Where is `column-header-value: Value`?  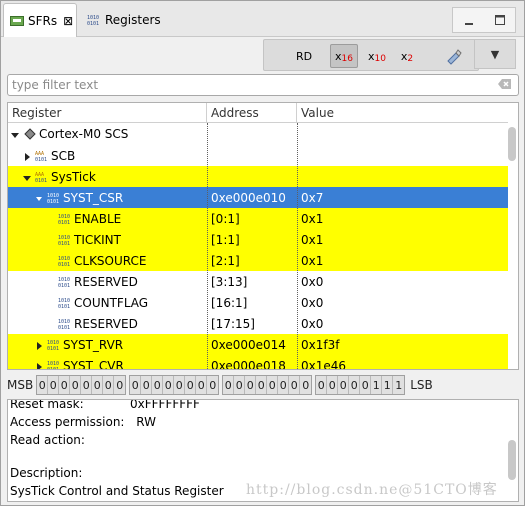
column-header-value: Value is located at coordinates (402, 113).